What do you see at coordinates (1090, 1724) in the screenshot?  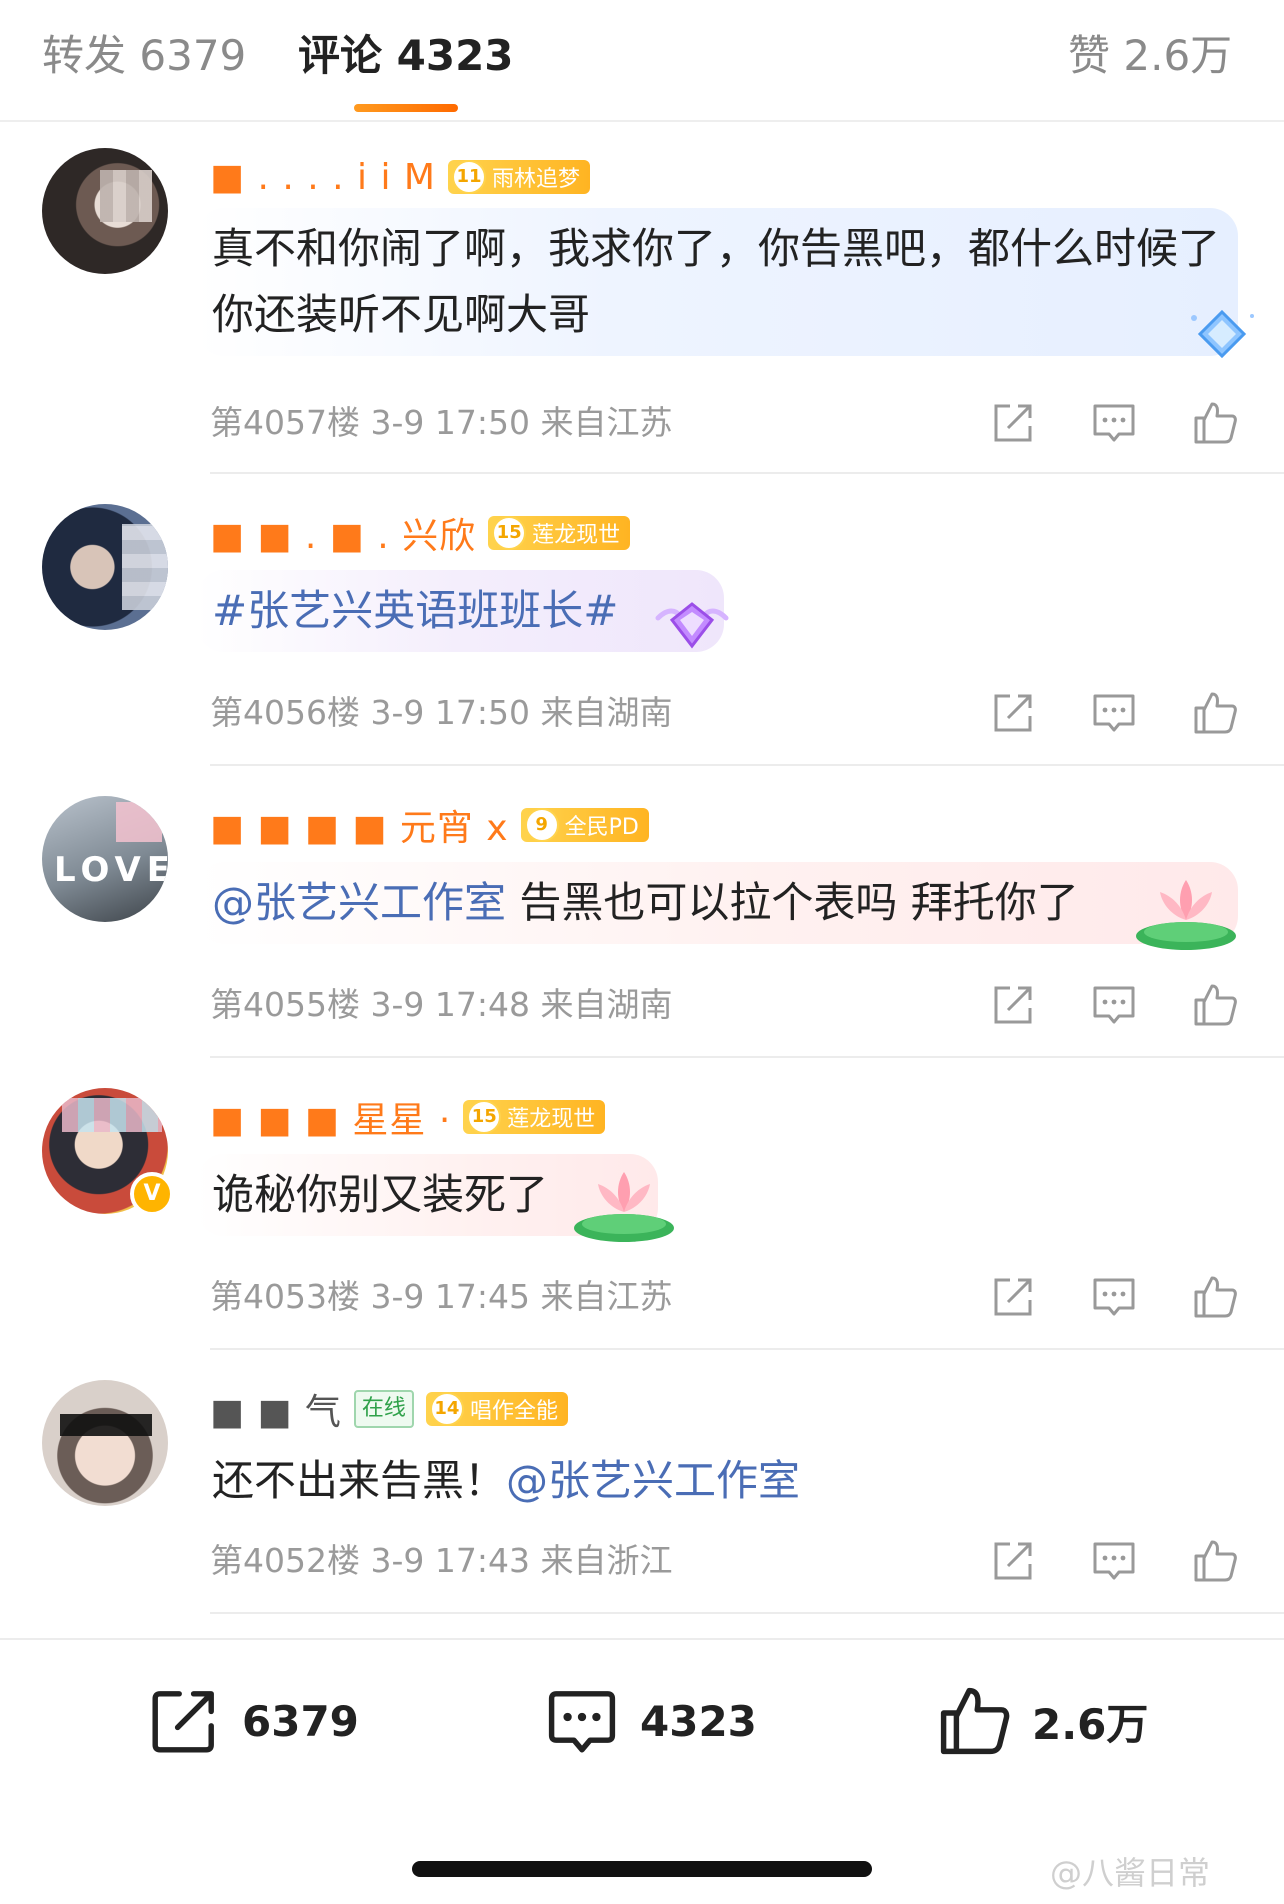 I see `like-count: 2.6万` at bounding box center [1090, 1724].